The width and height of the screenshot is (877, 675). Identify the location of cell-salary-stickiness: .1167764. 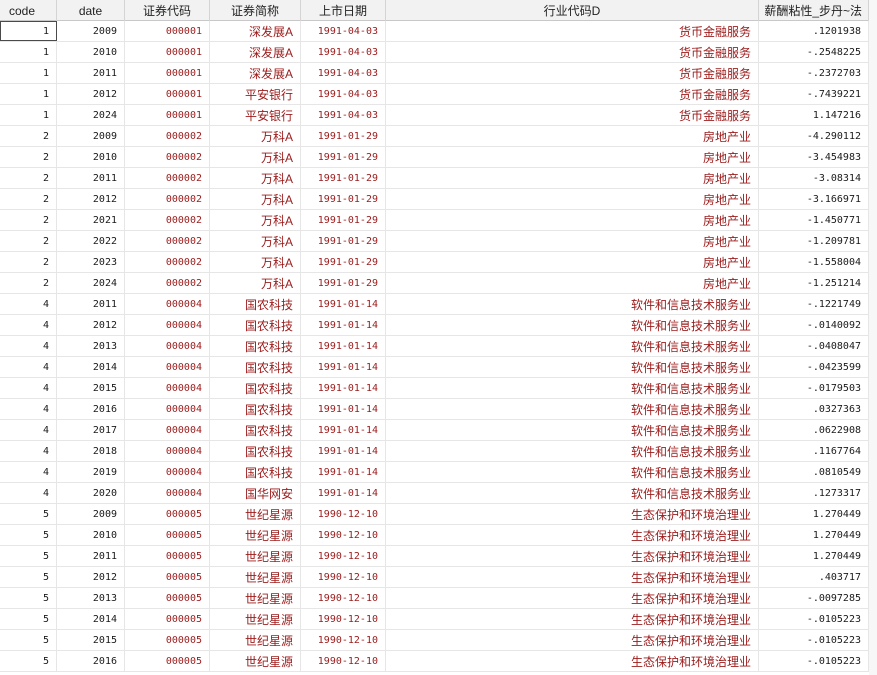
(814, 451).